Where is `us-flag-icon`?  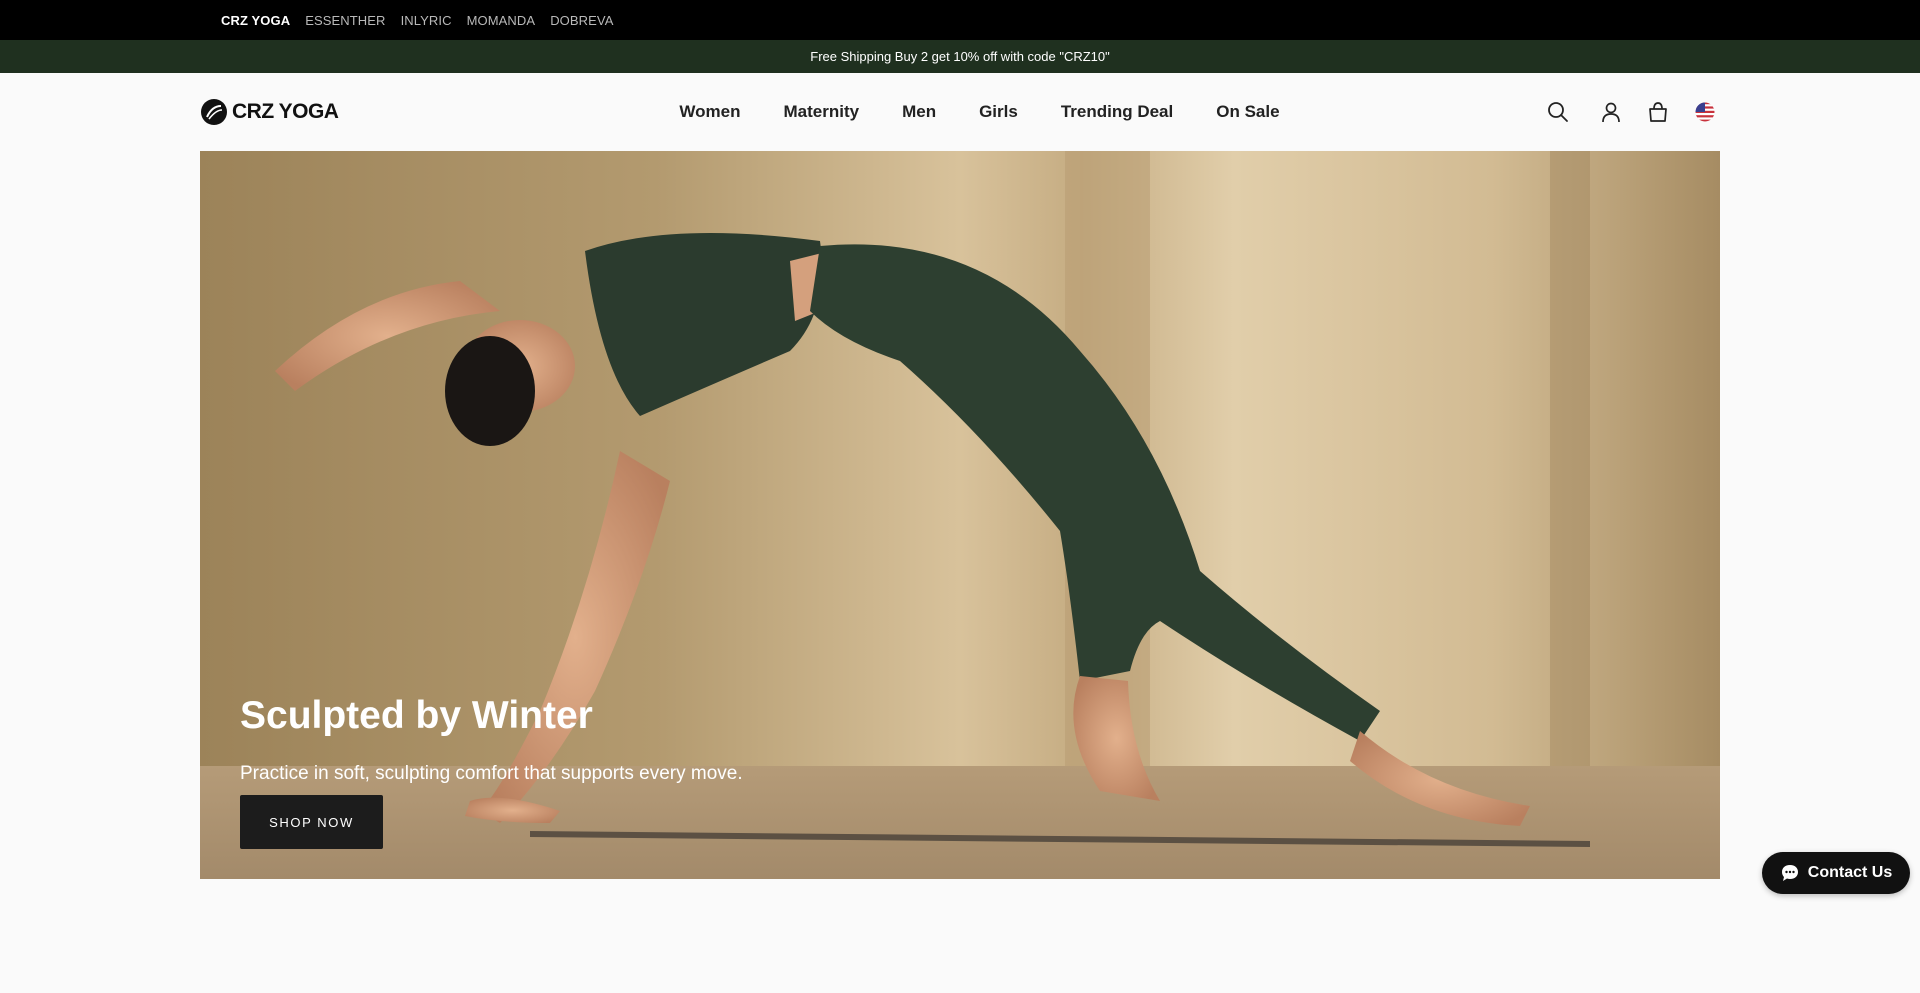
us-flag-icon is located at coordinates (1705, 112).